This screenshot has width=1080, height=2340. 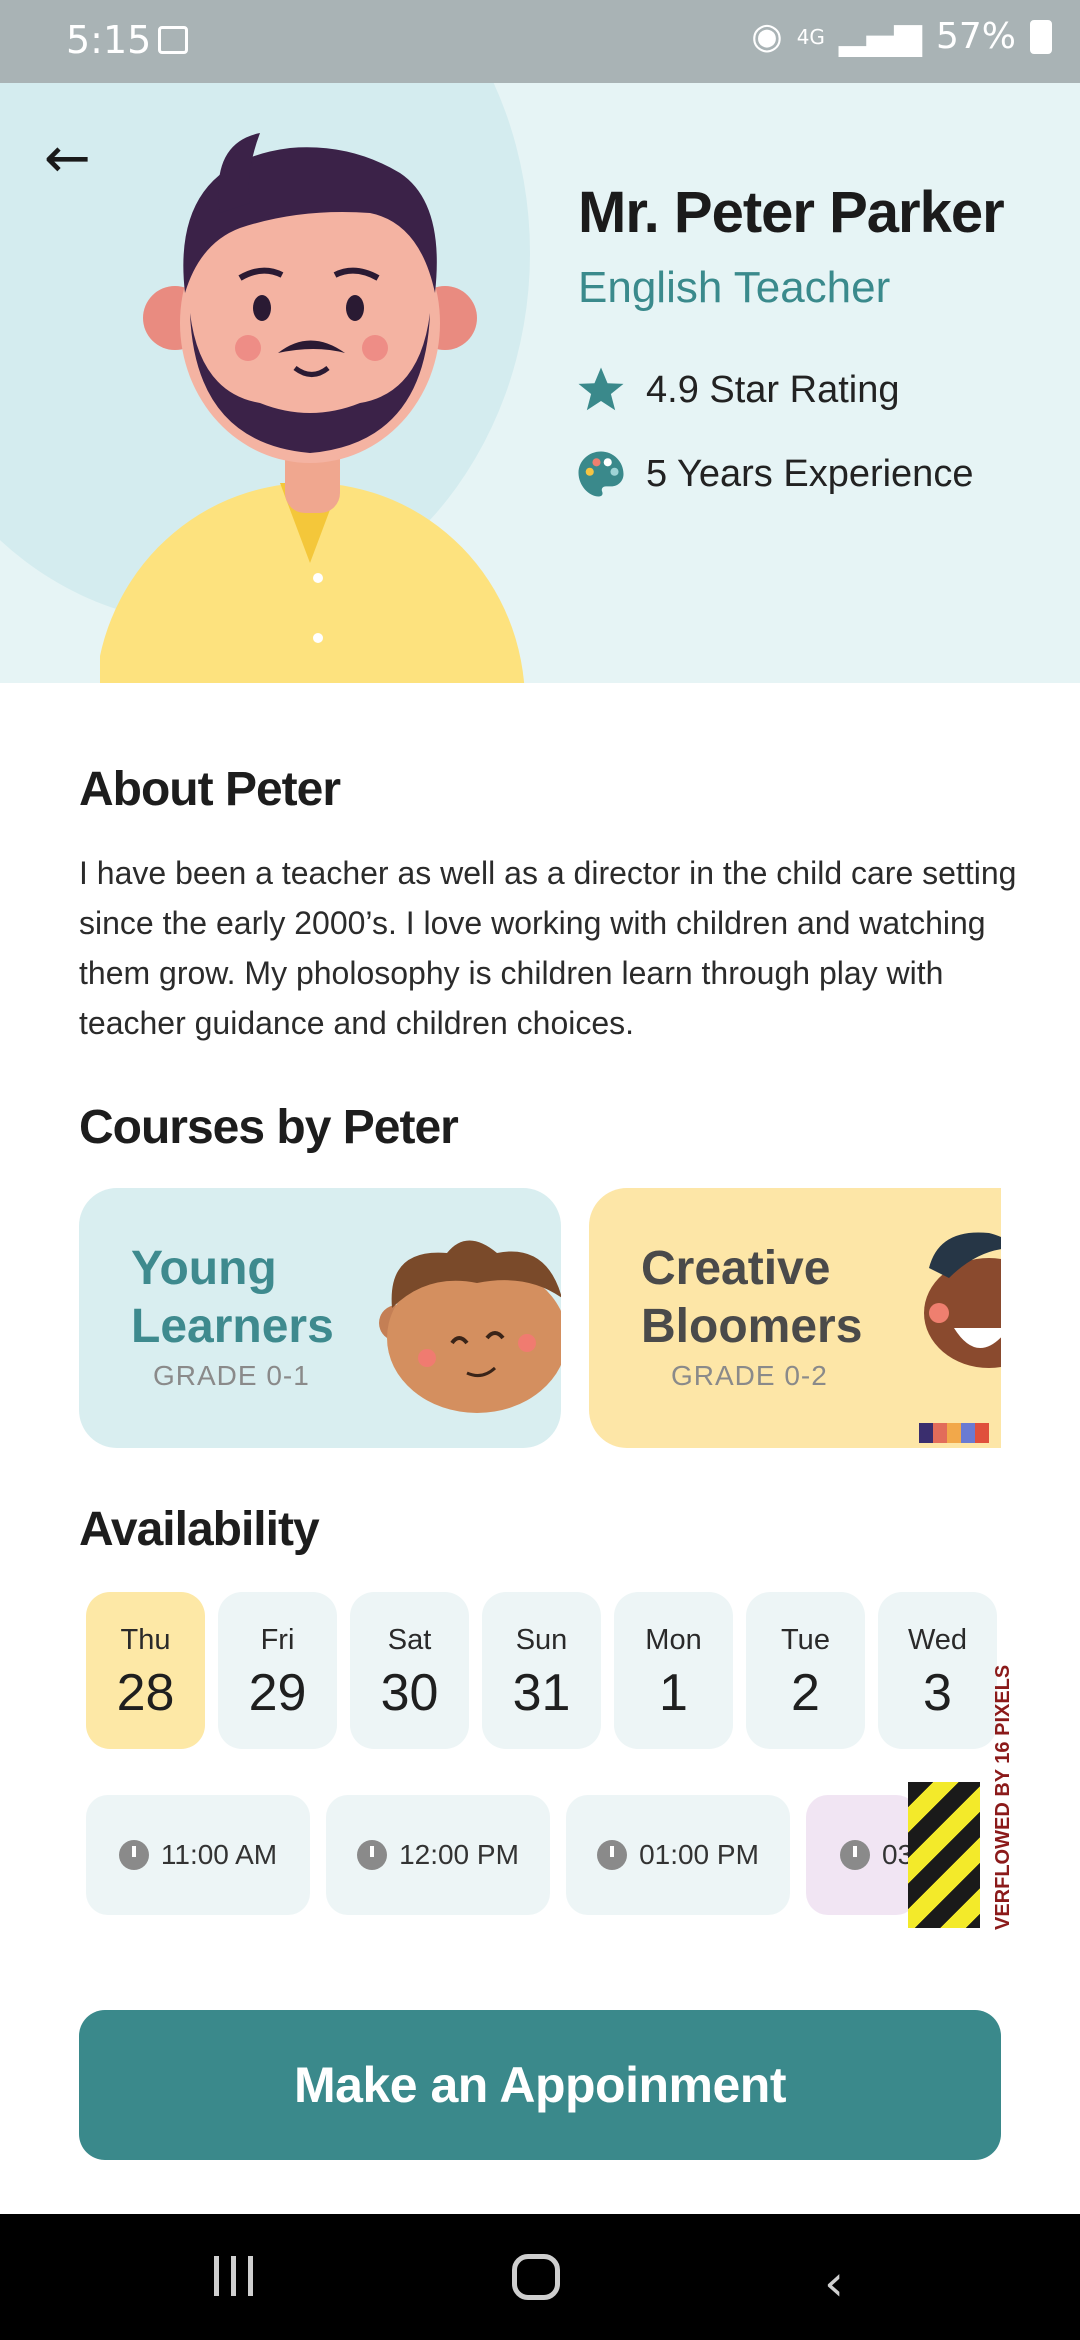 I want to click on day-chip-wed: Wed 3, so click(x=937, y=1670).